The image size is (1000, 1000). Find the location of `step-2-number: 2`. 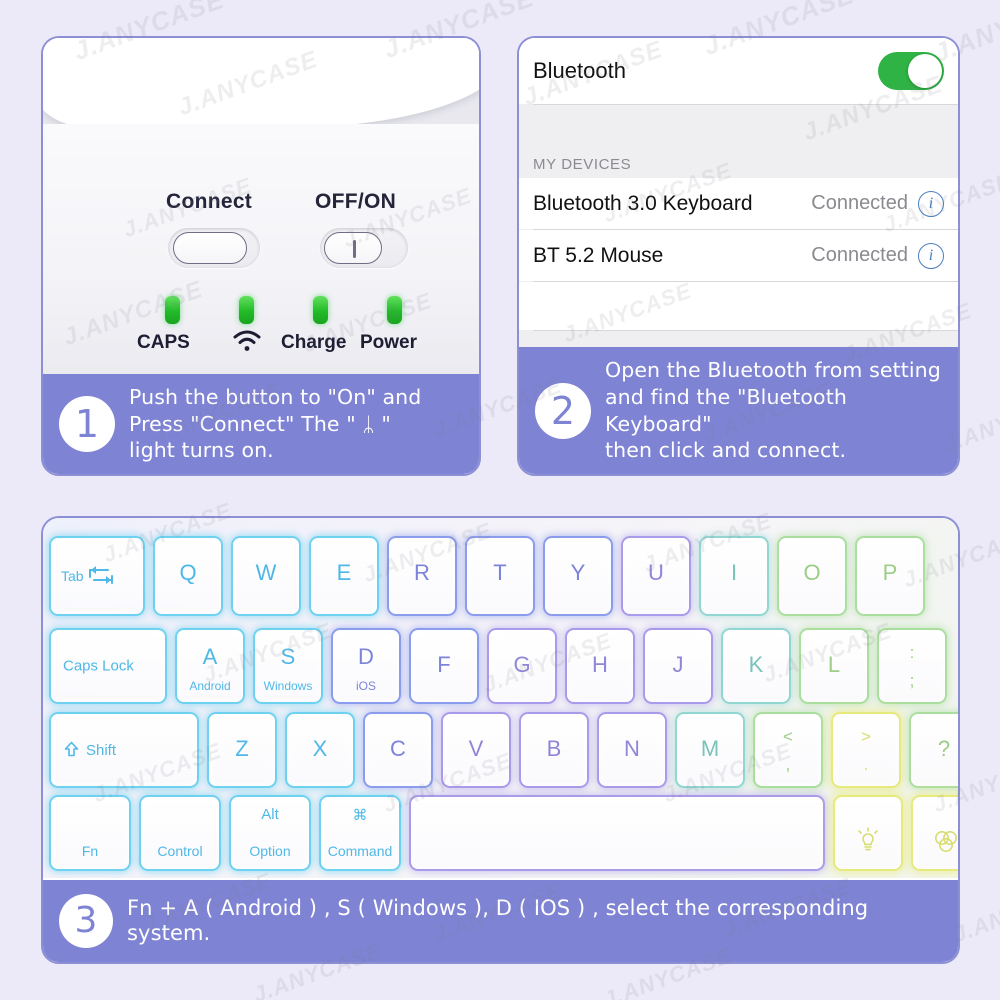

step-2-number: 2 is located at coordinates (563, 410).